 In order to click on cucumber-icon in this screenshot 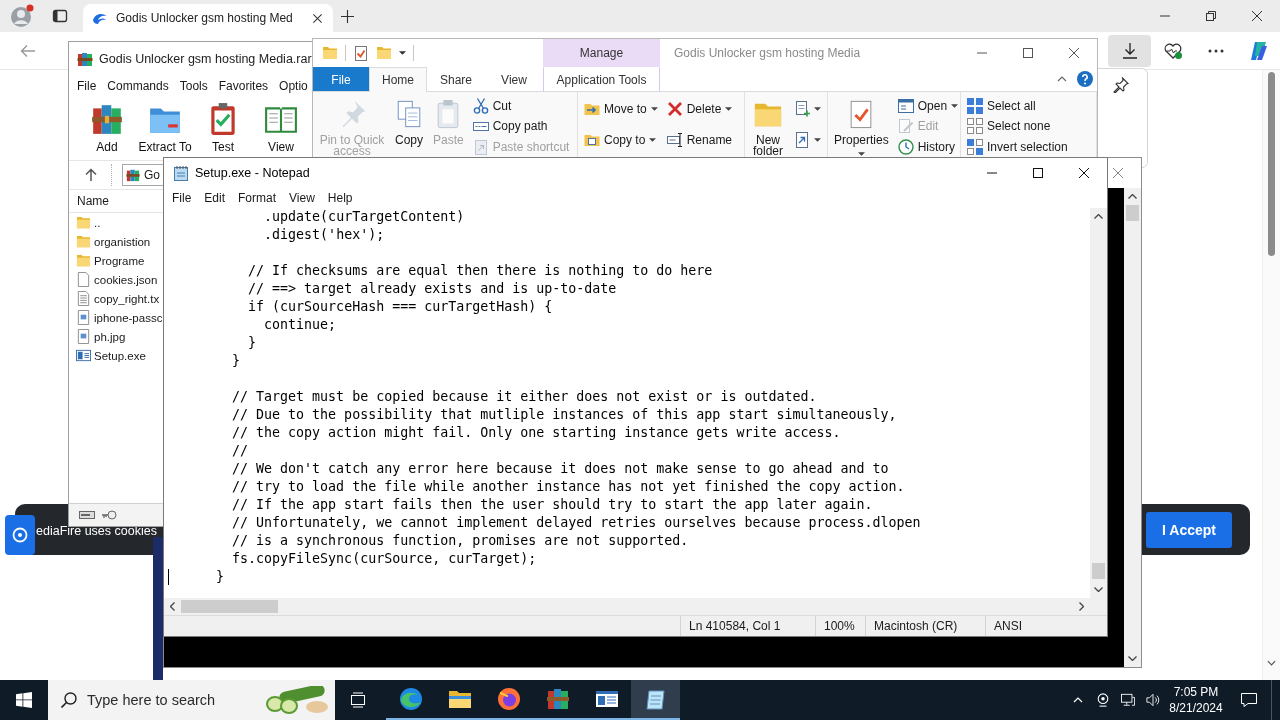, I will do `click(297, 700)`.